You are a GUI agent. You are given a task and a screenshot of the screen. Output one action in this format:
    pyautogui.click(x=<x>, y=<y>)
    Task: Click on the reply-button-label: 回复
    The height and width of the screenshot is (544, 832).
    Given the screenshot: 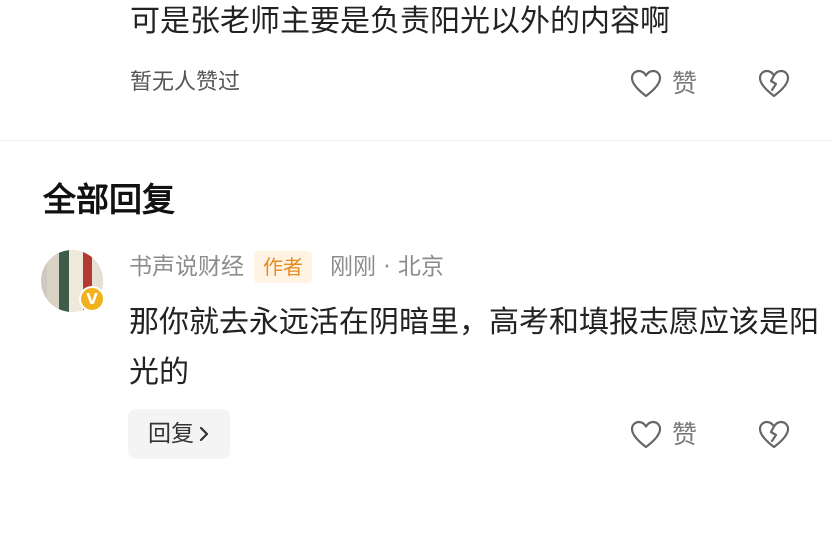 What is the action you would take?
    pyautogui.click(x=171, y=434)
    